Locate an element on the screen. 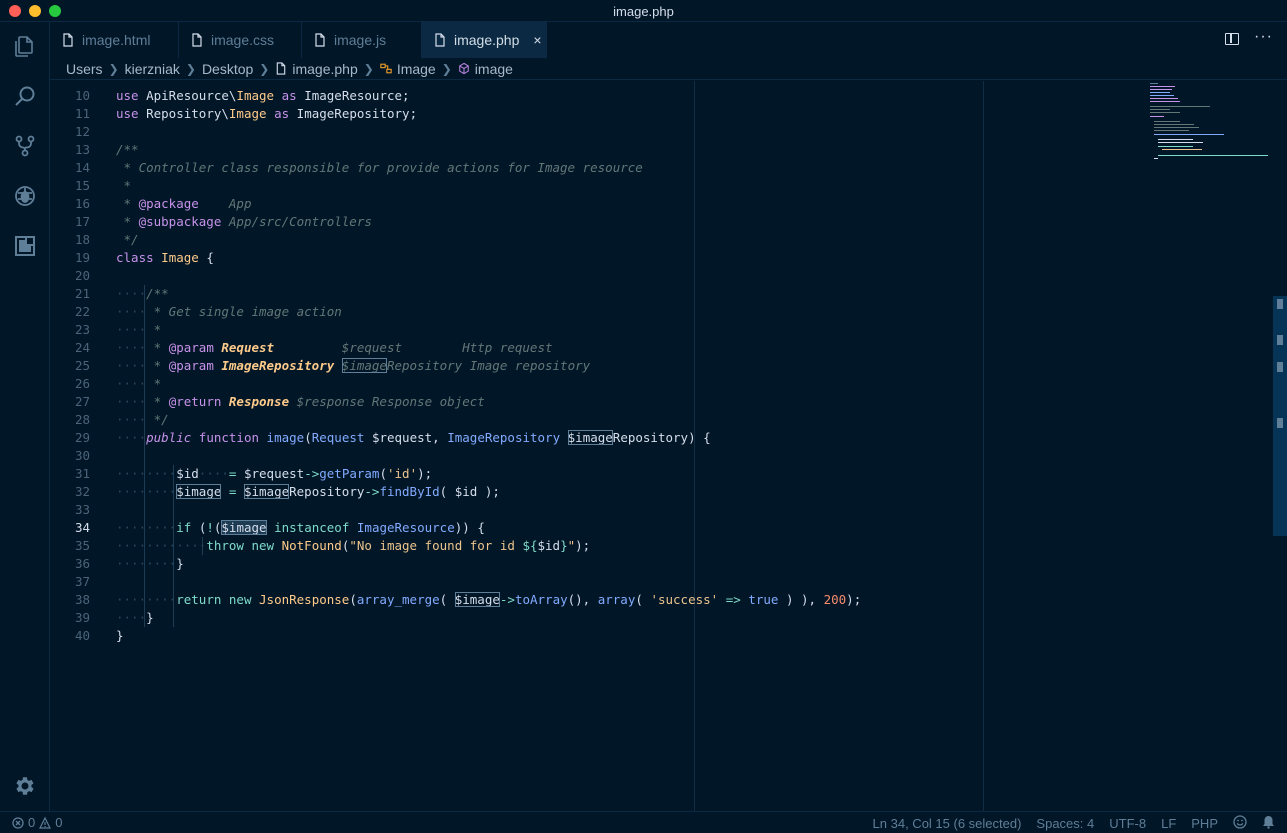  breadcrumb-item: kierzniak is located at coordinates (152, 69).